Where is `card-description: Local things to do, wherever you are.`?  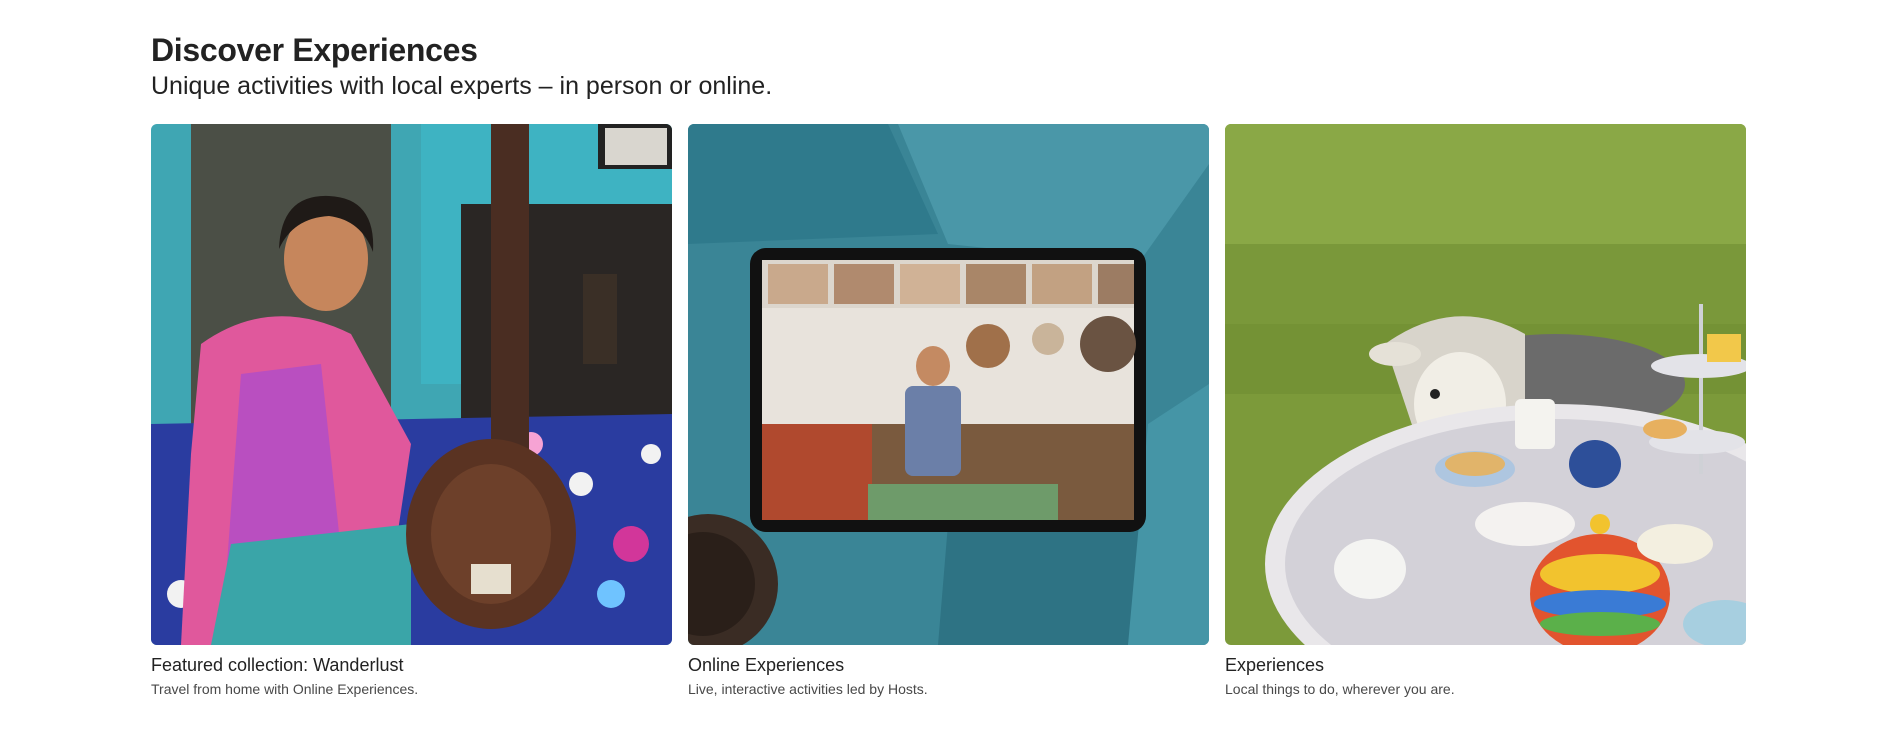
card-description: Local things to do, wherever you are. is located at coordinates (1340, 689).